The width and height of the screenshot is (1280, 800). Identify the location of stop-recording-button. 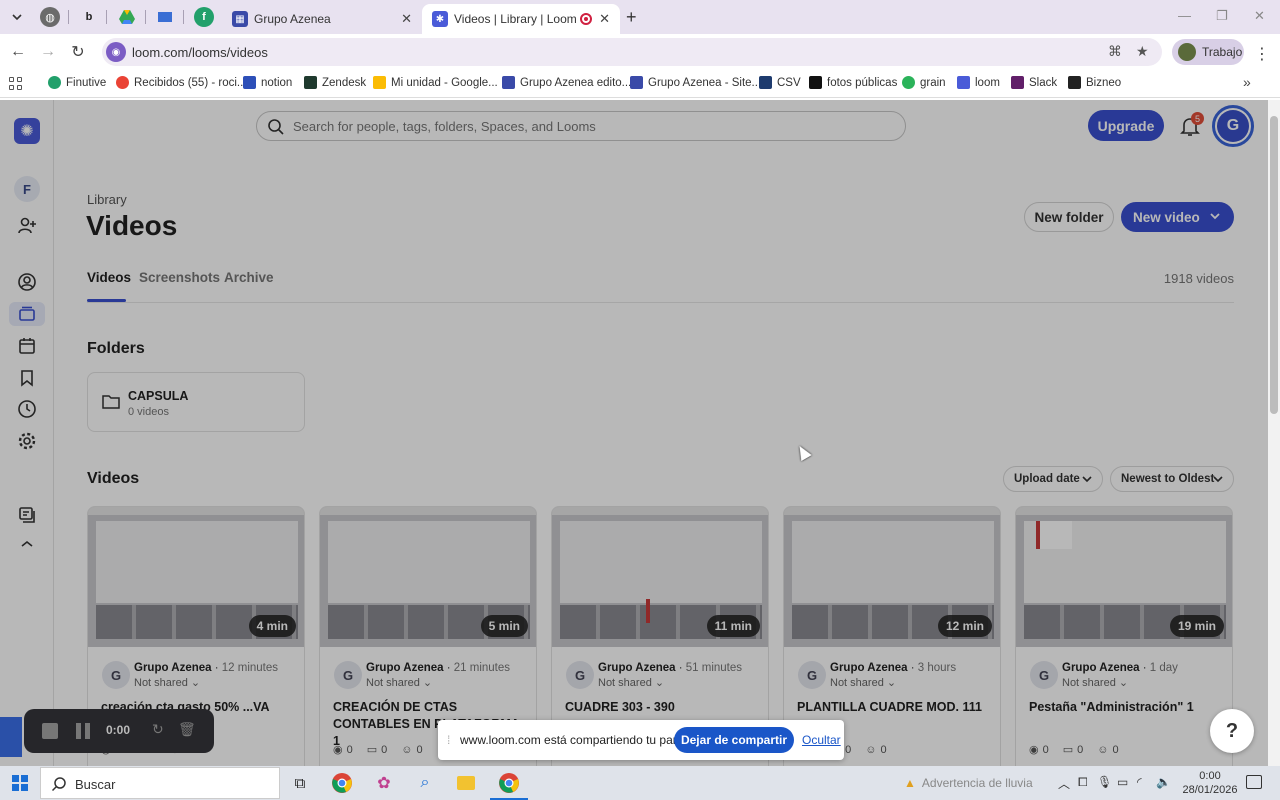
(50, 731).